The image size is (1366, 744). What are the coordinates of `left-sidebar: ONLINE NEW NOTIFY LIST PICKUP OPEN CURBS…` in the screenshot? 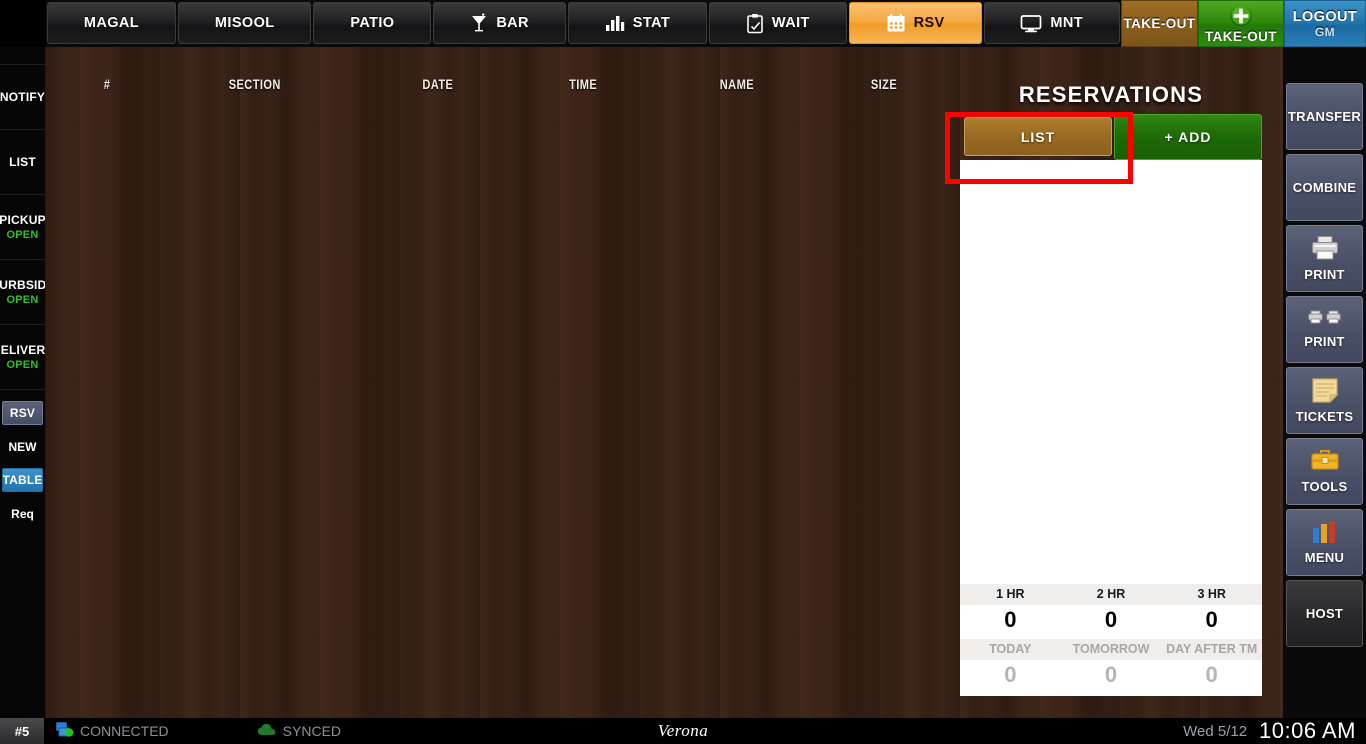 It's located at (23, 359).